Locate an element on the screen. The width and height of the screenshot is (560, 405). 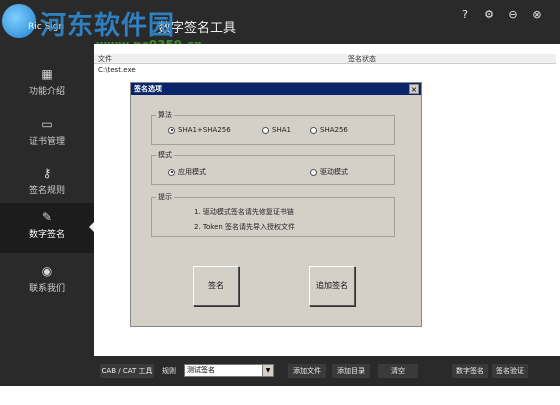
sidebar: ▦ 功能介绍 ▭ 证书管理 ⚷ 签名规则 ✎ 数字签名 ◉ 联系我们 is located at coordinates (47, 224).